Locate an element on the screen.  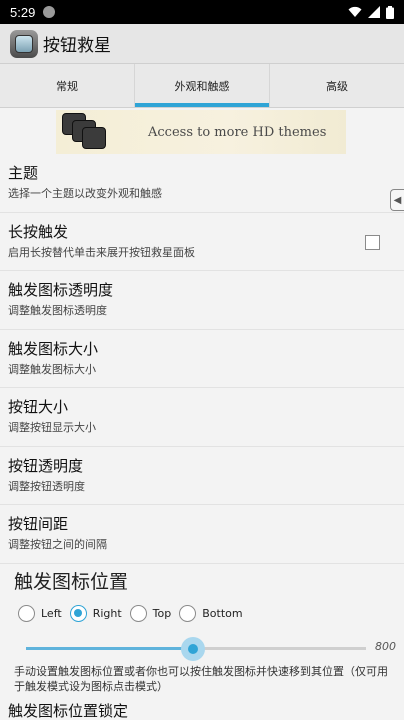
setting-subtitle: 调整触发图标大小 is located at coordinates (52, 369).